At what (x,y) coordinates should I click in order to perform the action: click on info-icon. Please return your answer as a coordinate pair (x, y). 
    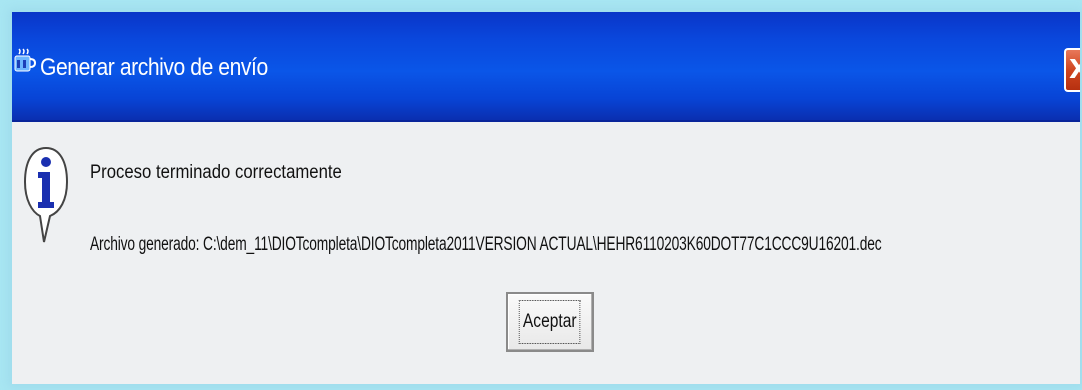
    Looking at the image, I should click on (46, 194).